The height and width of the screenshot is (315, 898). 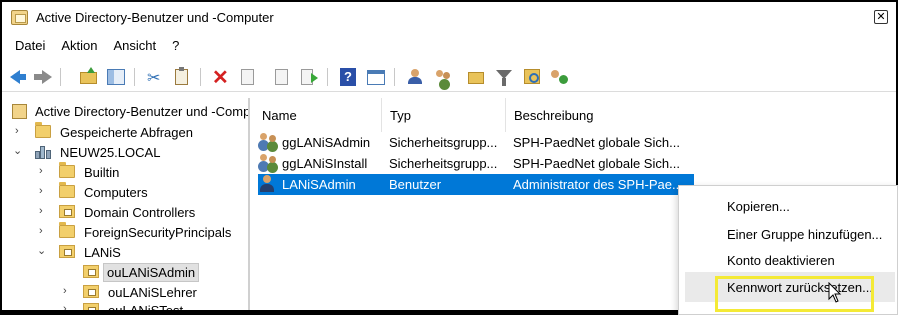 What do you see at coordinates (221, 78) in the screenshot?
I see `delete-icon: ✕` at bounding box center [221, 78].